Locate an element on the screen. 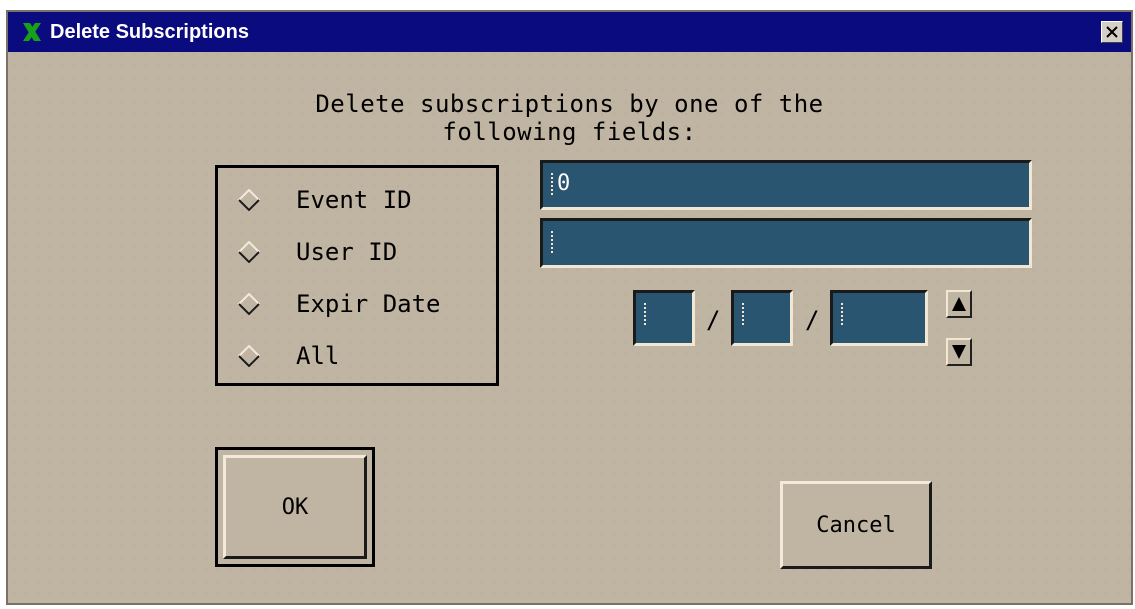 The width and height of the screenshot is (1135, 609). ok-button-label: OK is located at coordinates (295, 507).